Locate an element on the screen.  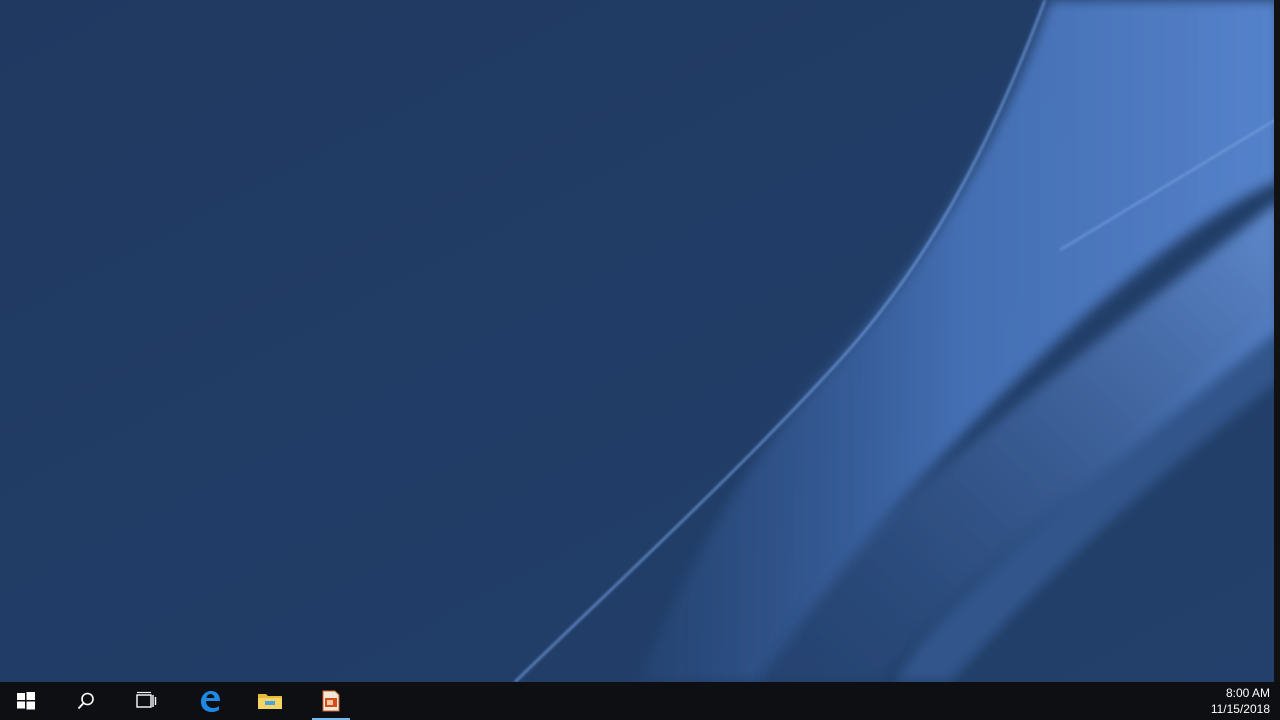
screen-edge is located at coordinates (1277, 341).